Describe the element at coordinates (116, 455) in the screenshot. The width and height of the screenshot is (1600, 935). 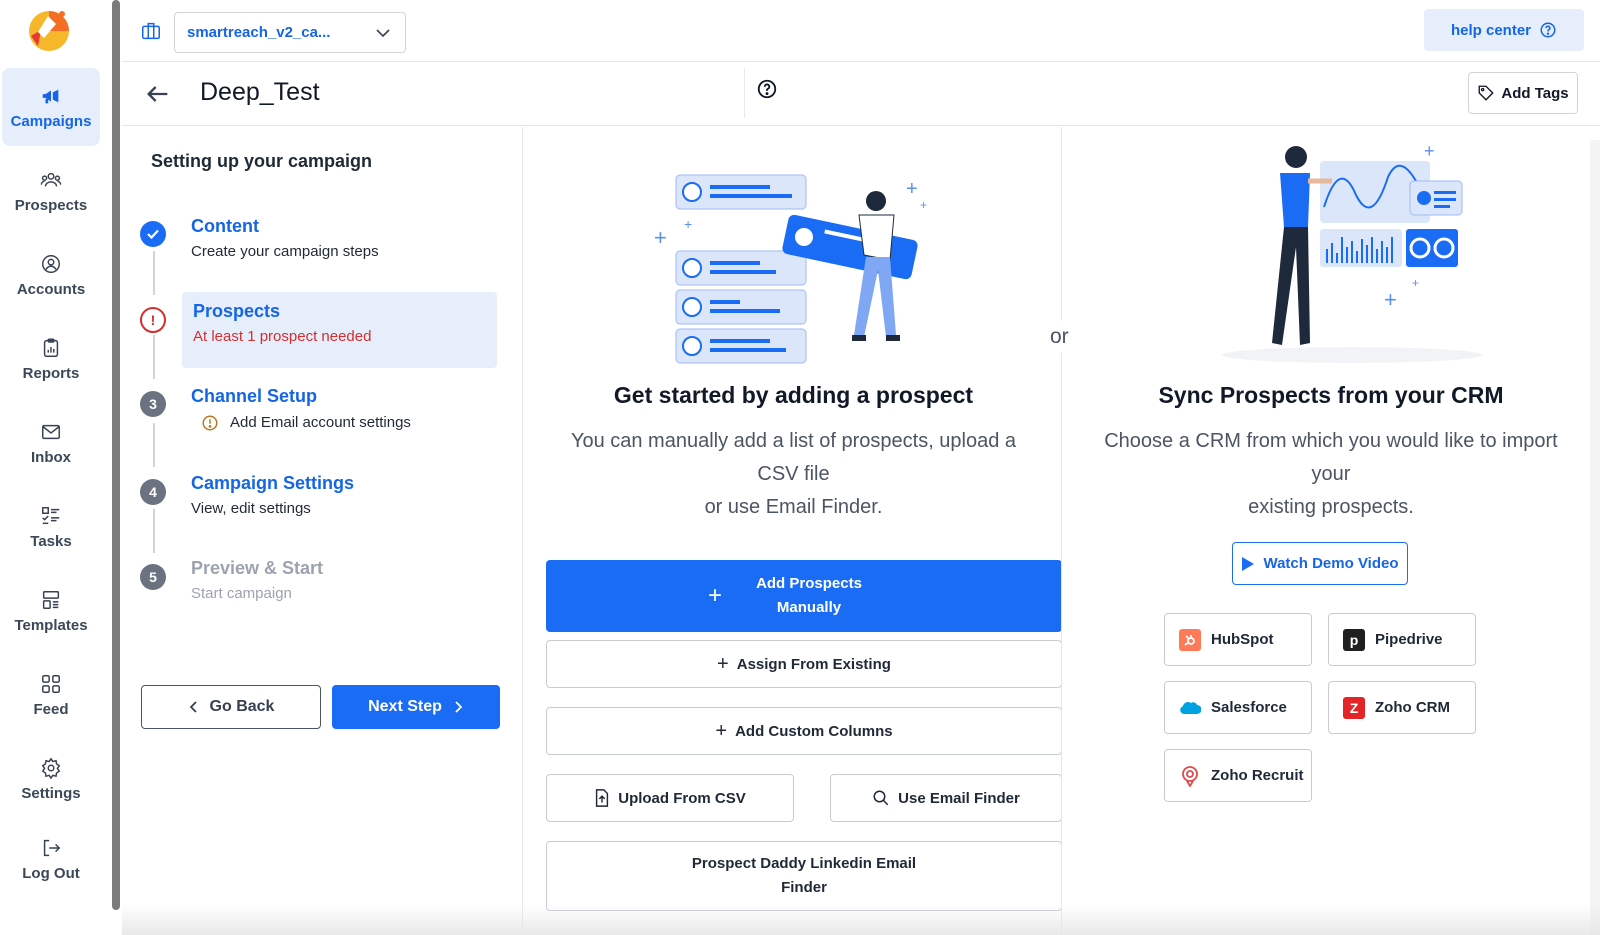
I see `sidebar-scrollbar` at that location.